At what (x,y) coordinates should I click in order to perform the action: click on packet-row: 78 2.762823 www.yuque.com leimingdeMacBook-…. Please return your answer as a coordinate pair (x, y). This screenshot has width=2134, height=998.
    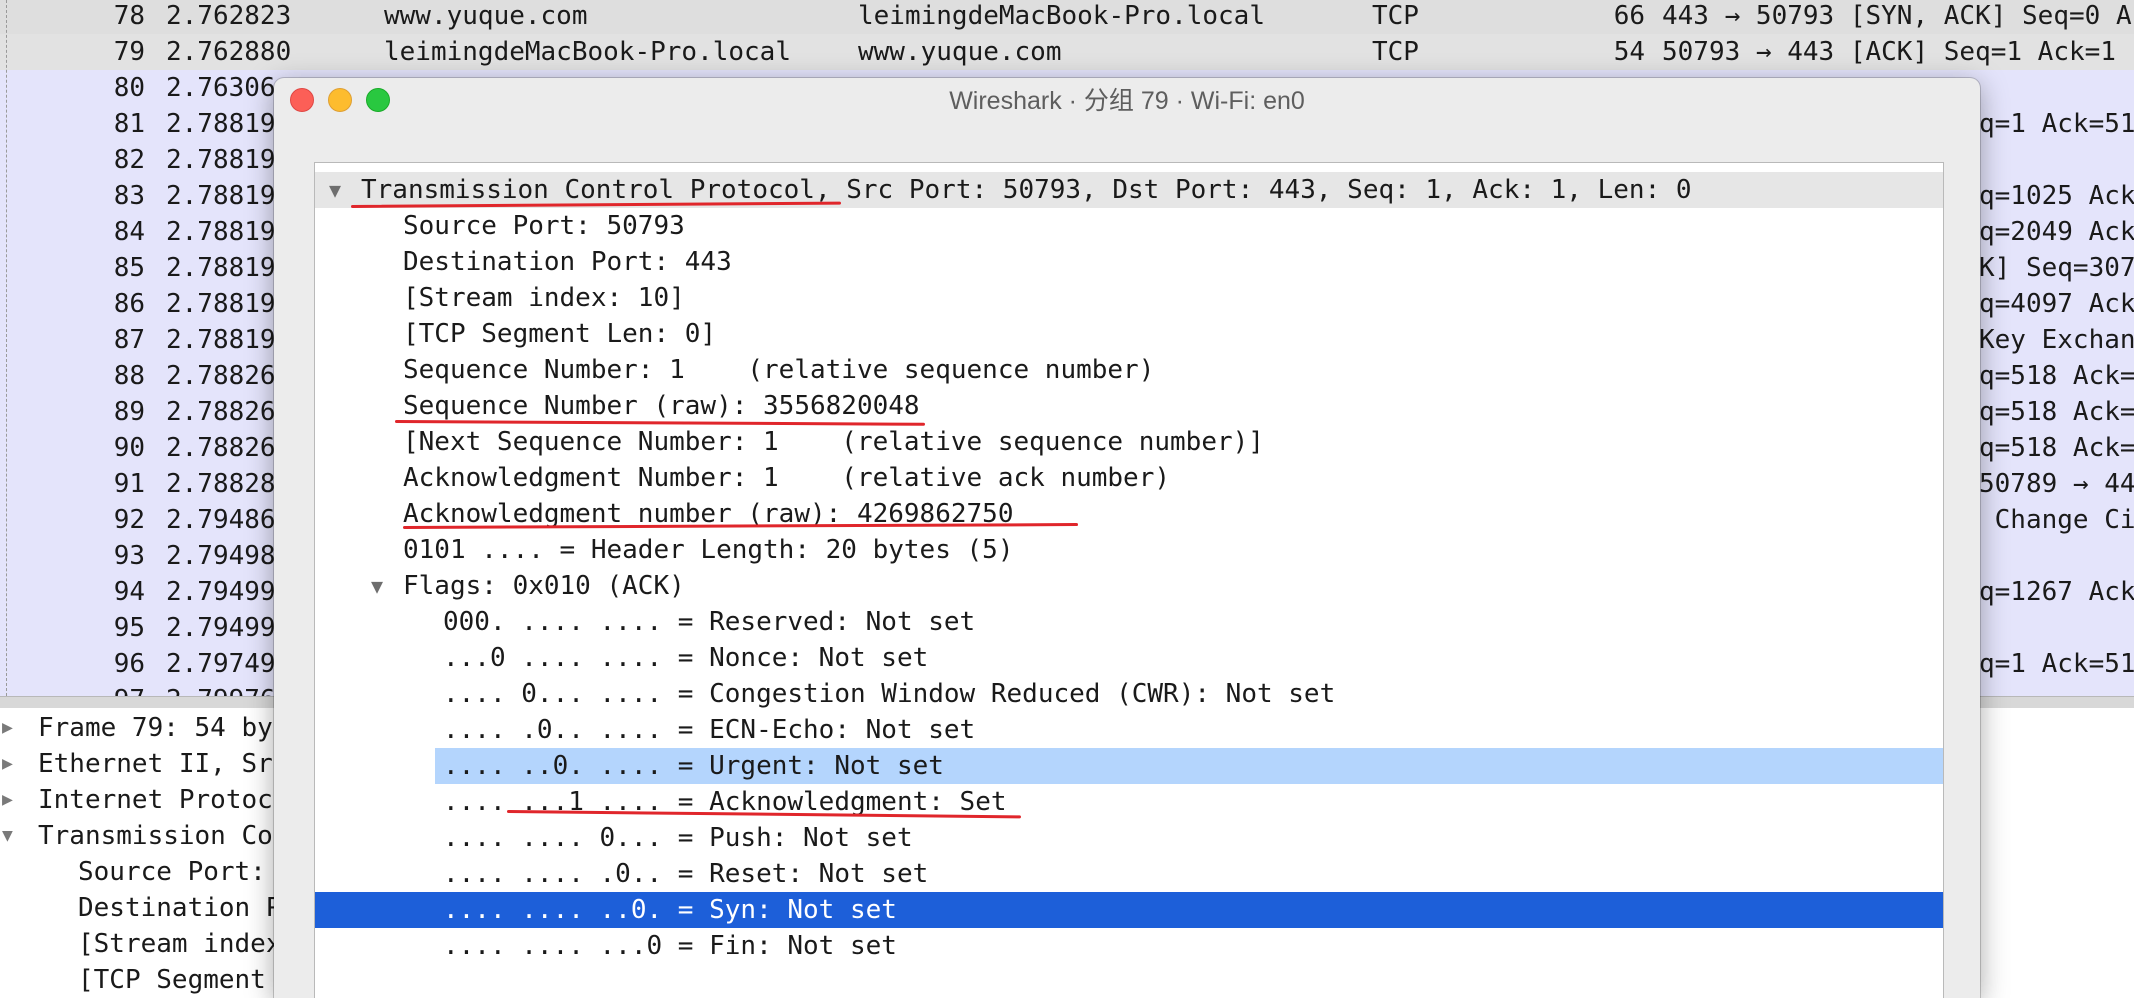
    Looking at the image, I should click on (1067, 17).